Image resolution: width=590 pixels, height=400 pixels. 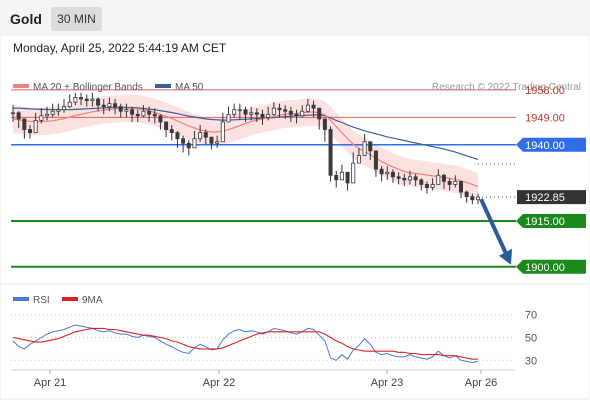 What do you see at coordinates (245, 343) in the screenshot?
I see `rsi-ma-line` at bounding box center [245, 343].